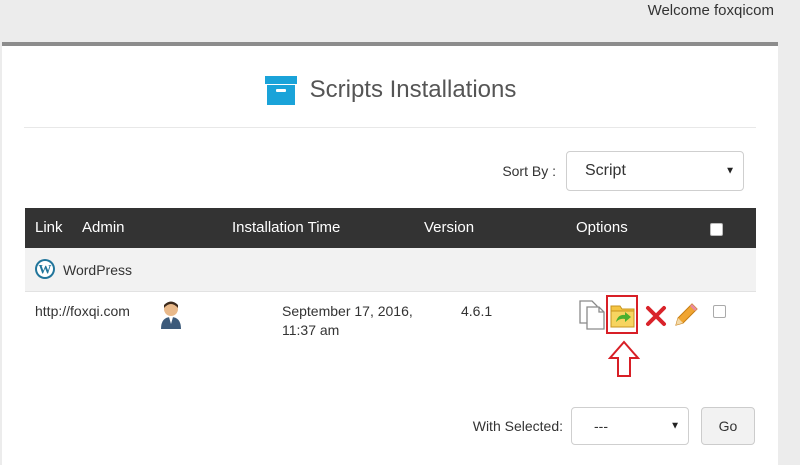 This screenshot has width=800, height=465. I want to click on page-title: Scripts Installations, so click(413, 89).